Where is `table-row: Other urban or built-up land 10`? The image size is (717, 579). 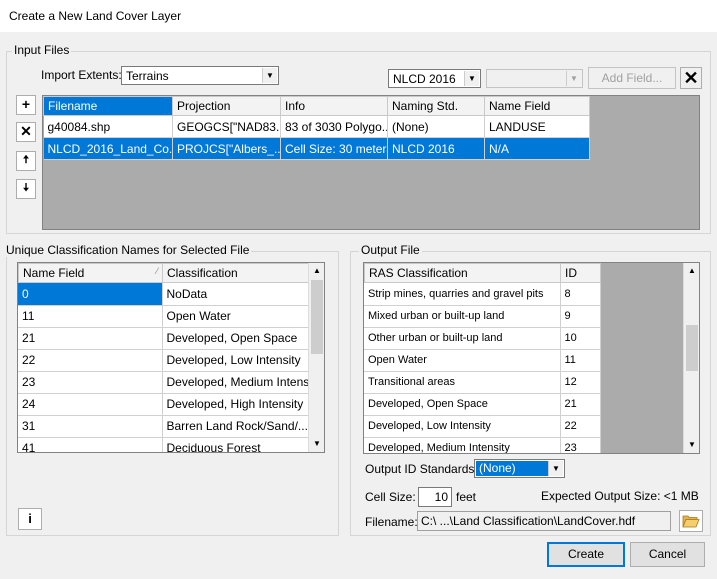 table-row: Other urban or built-up land 10 is located at coordinates (482, 338).